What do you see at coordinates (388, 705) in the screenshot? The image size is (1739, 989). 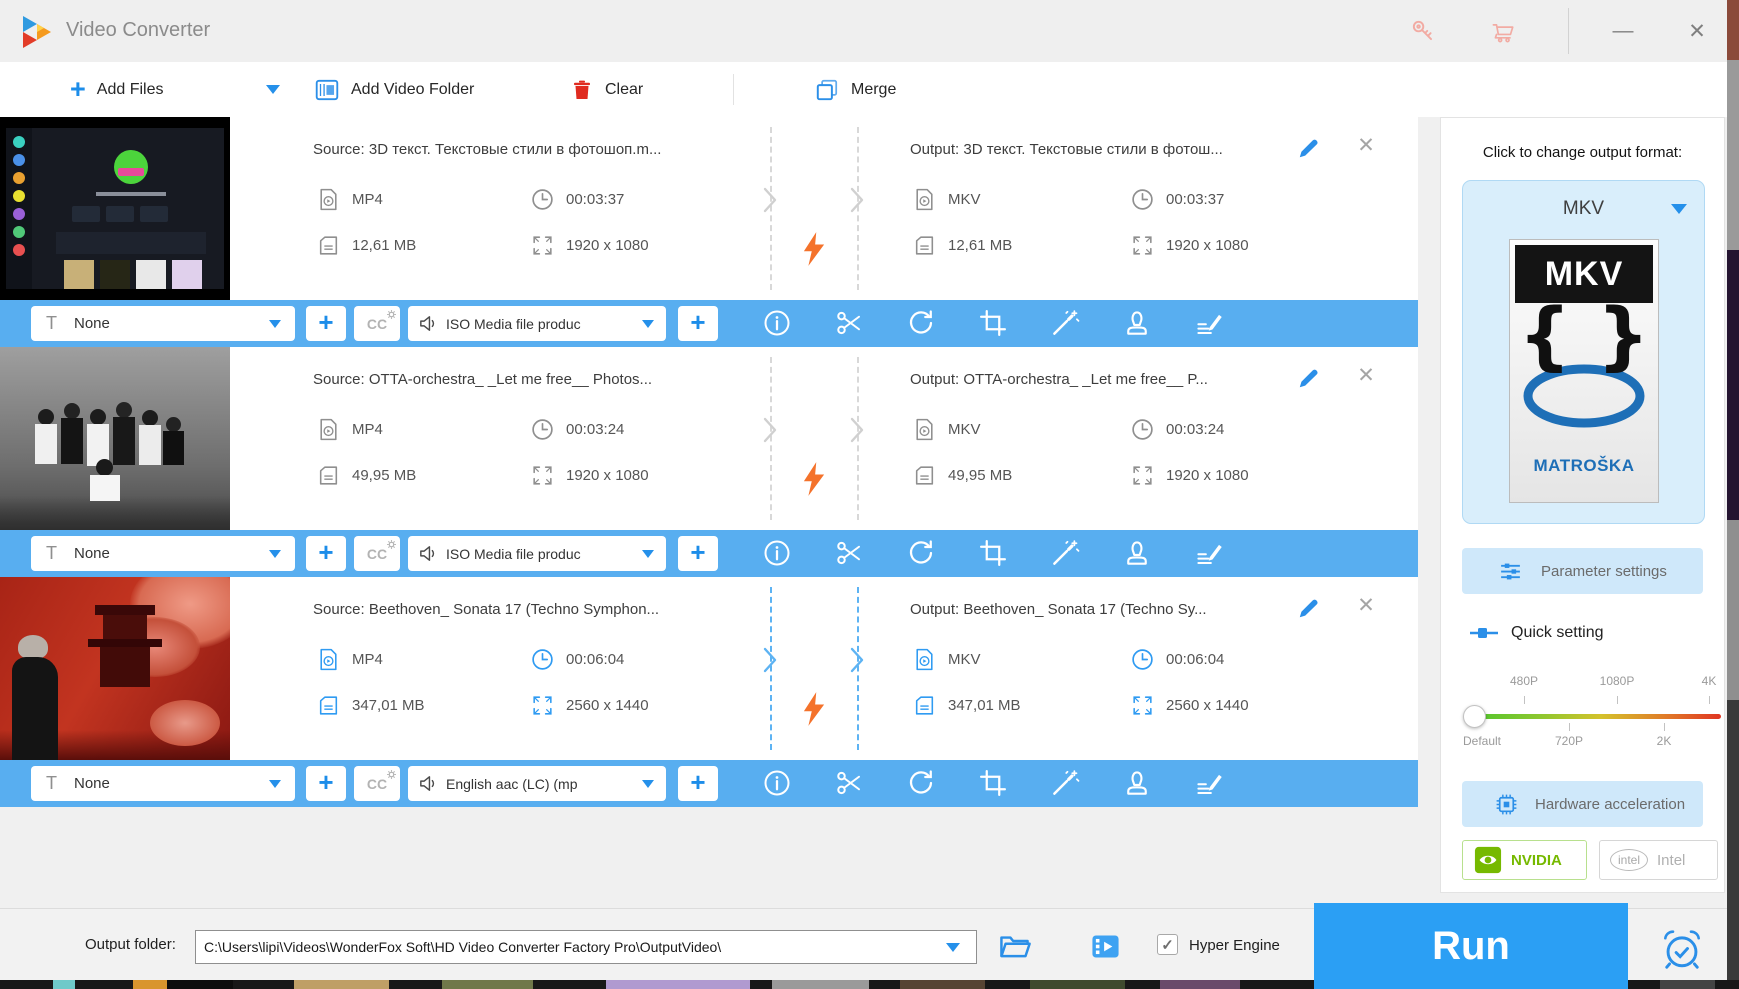 I see `source-size: 347,01 MB` at bounding box center [388, 705].